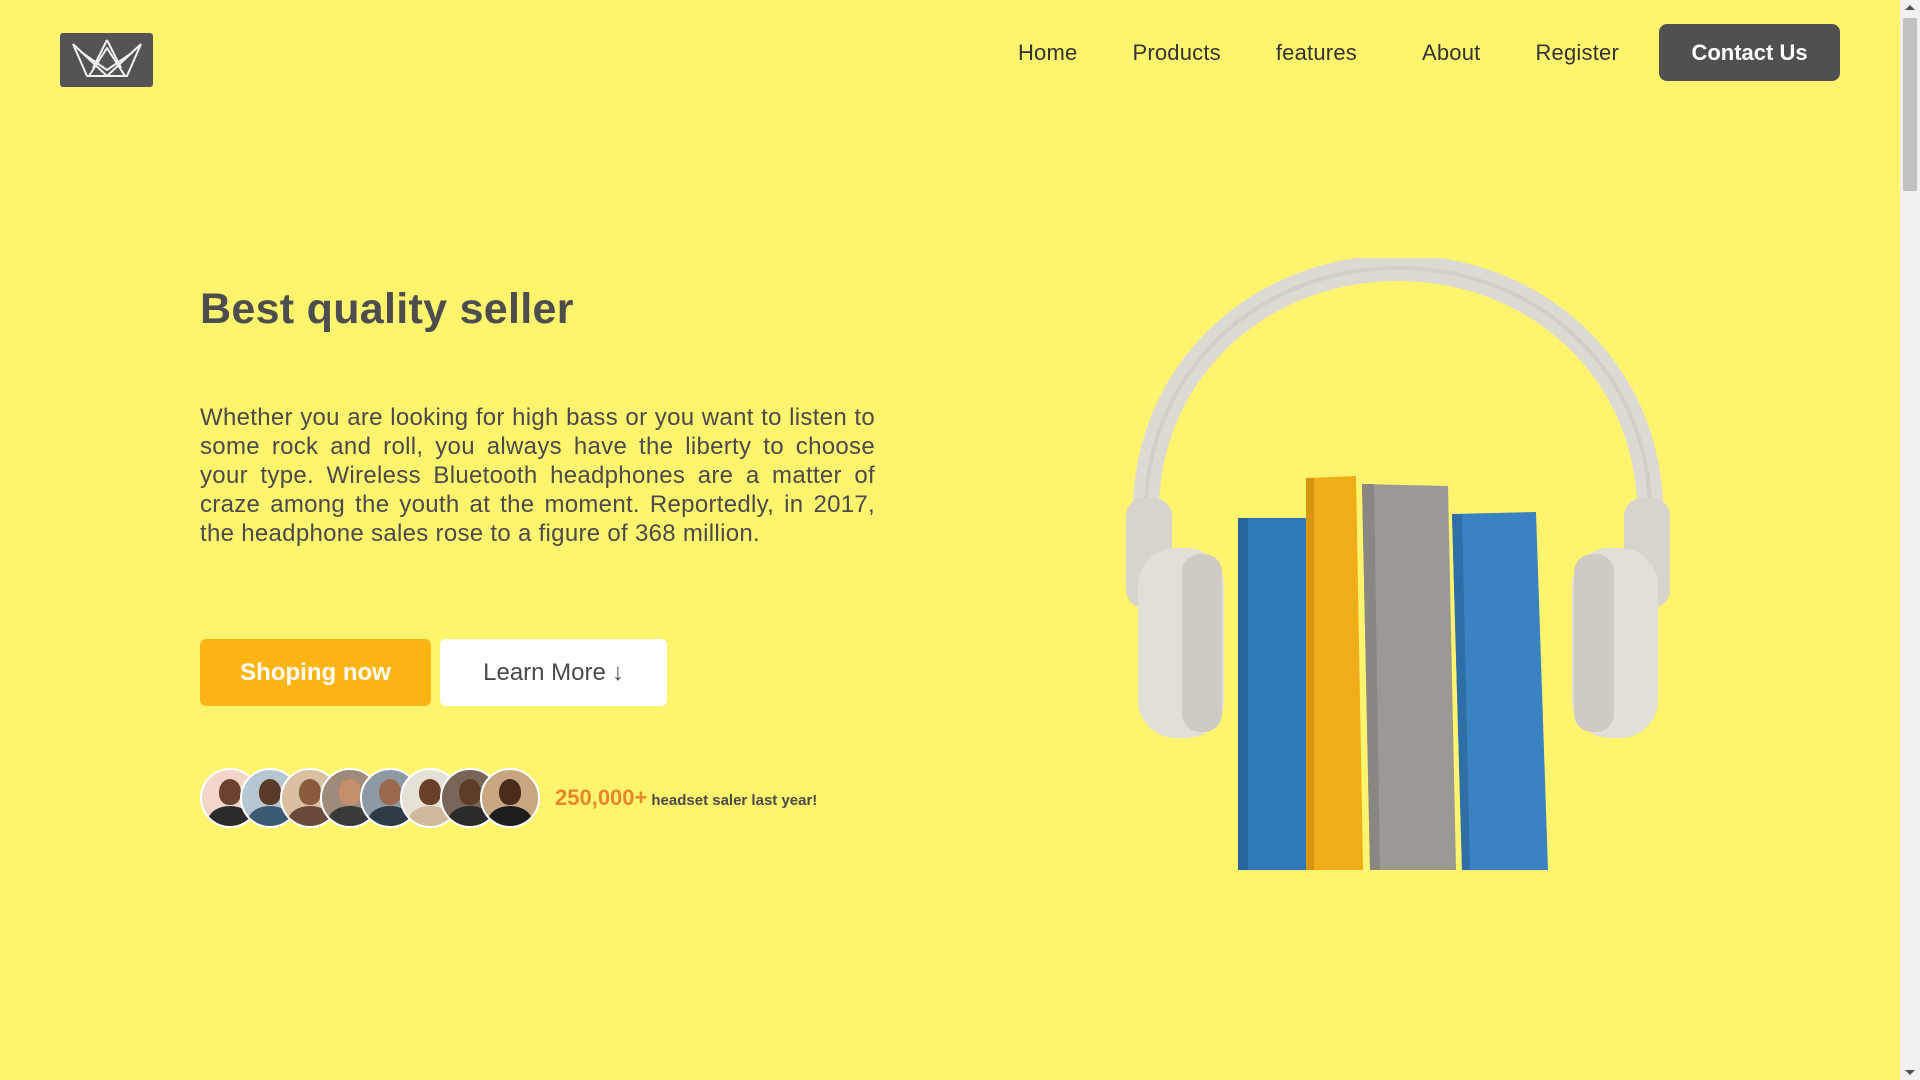  I want to click on scroll-down-icon, so click(1910, 1072).